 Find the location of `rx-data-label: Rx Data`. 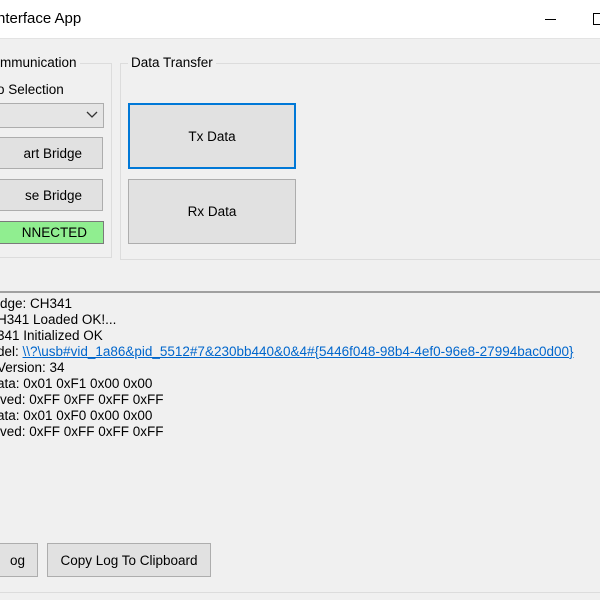

rx-data-label: Rx Data is located at coordinates (212, 211).